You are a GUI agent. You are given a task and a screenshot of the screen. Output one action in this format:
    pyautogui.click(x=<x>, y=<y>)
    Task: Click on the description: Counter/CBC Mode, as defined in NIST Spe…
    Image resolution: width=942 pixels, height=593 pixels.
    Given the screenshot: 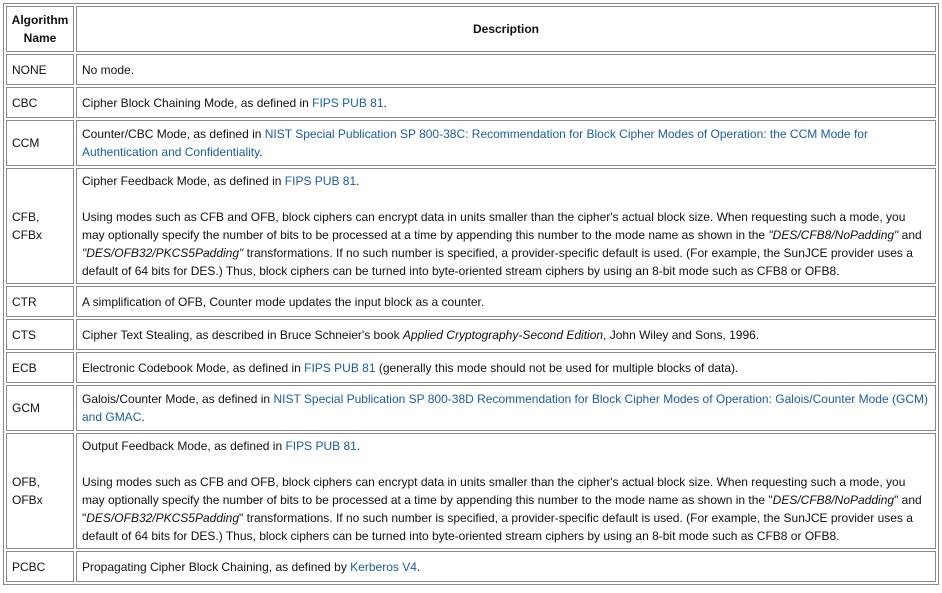 What is the action you would take?
    pyautogui.click(x=506, y=143)
    